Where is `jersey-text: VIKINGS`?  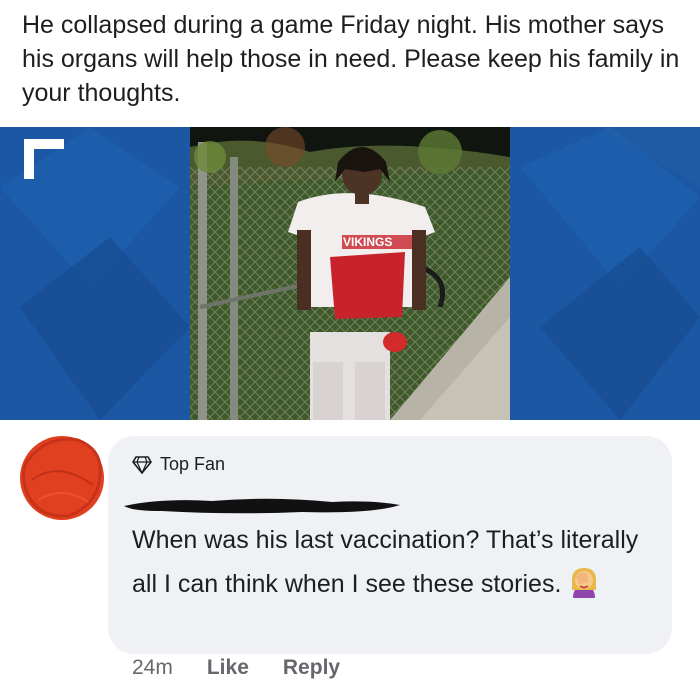 jersey-text: VIKINGS is located at coordinates (367, 242).